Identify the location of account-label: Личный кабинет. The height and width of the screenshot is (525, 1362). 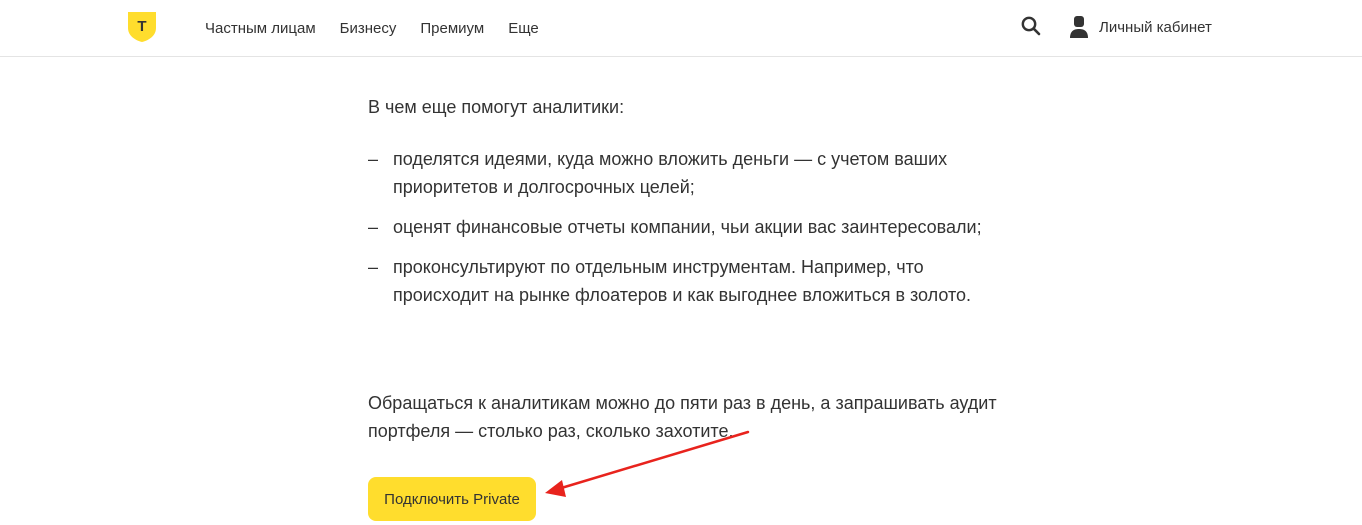
(1155, 27).